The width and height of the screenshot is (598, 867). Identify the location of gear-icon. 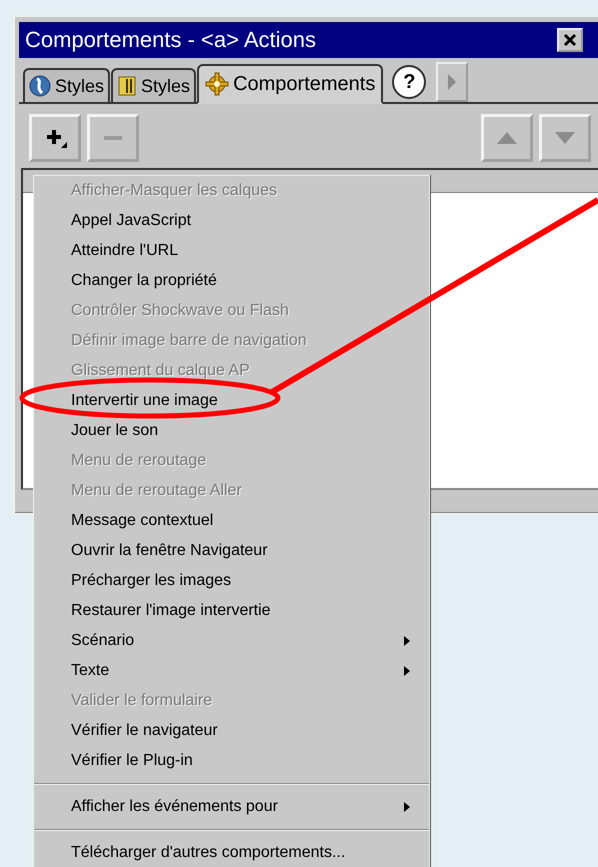
(217, 84).